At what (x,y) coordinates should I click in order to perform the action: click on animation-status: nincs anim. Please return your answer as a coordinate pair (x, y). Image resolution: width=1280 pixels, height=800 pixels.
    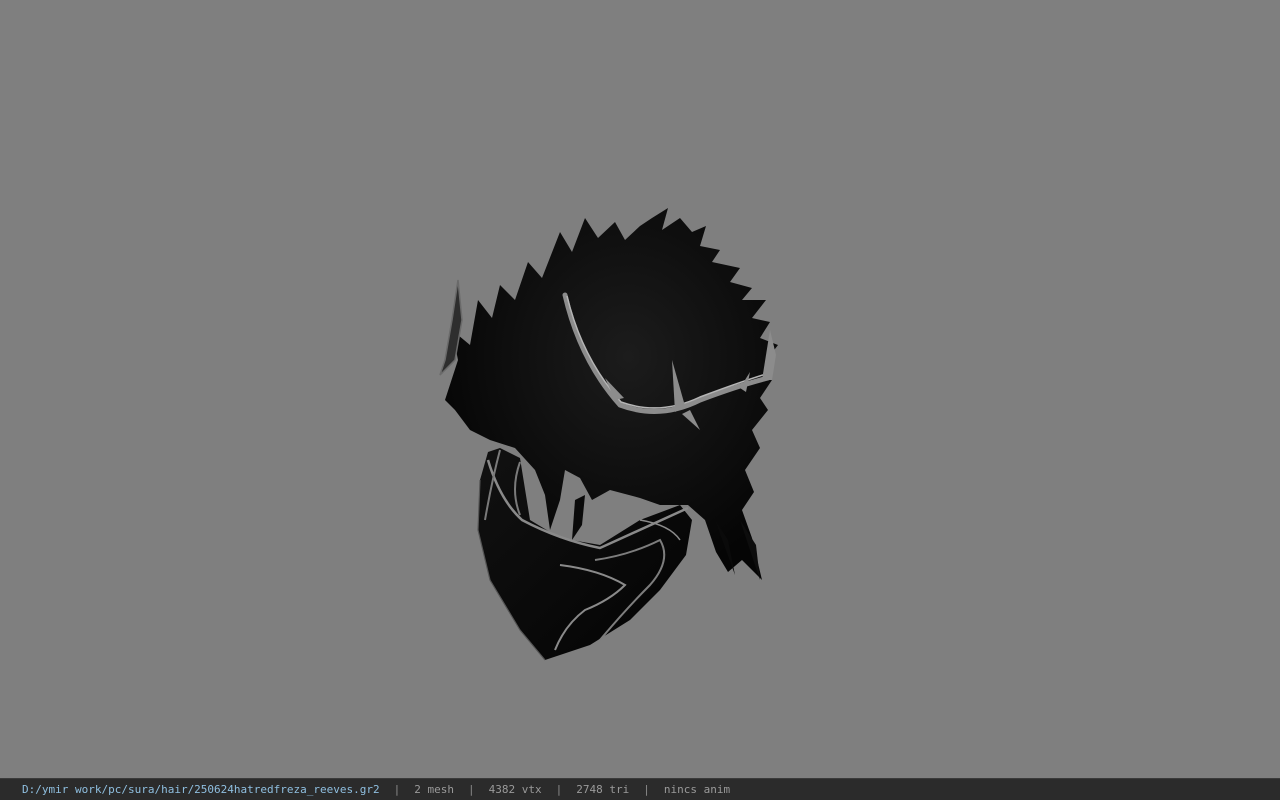
    Looking at the image, I should click on (697, 789).